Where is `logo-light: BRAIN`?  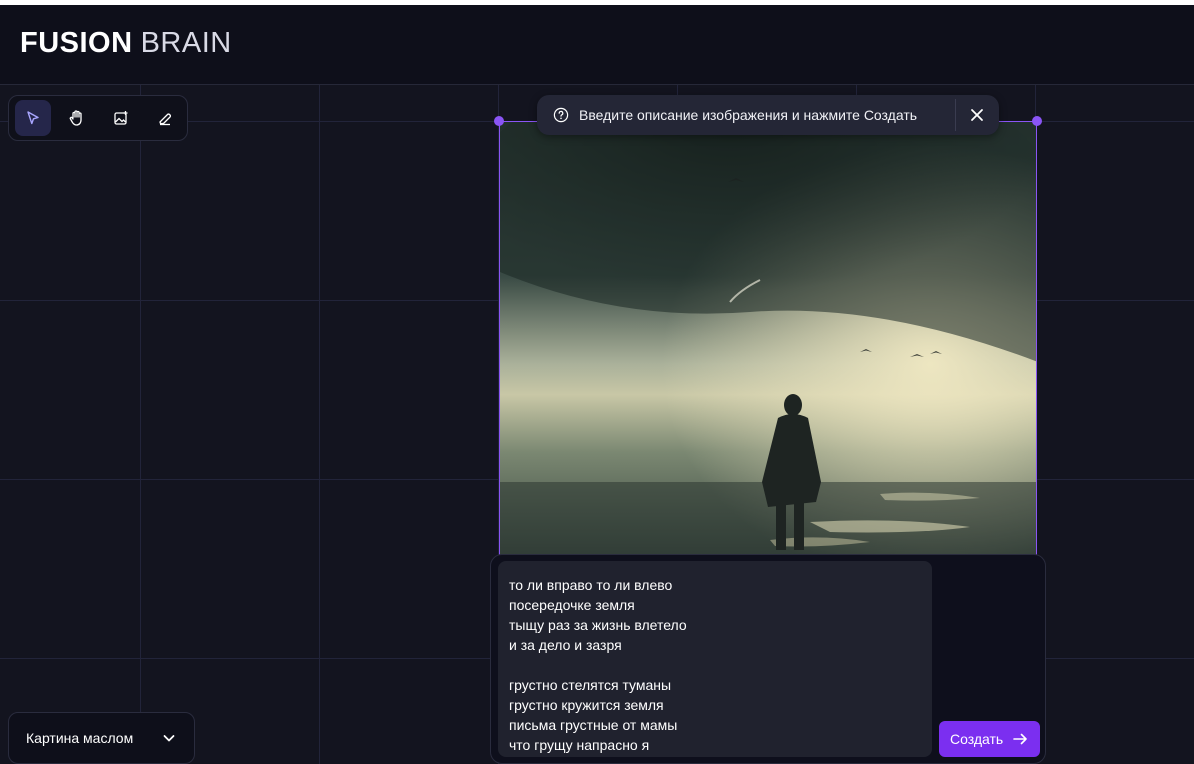 logo-light: BRAIN is located at coordinates (186, 43).